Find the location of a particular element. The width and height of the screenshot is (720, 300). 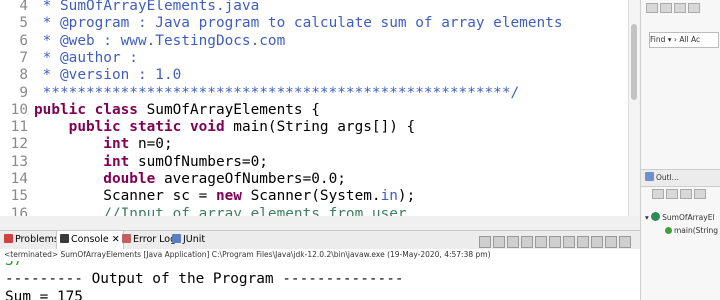

code-token: Scanner(System. is located at coordinates (315, 196).